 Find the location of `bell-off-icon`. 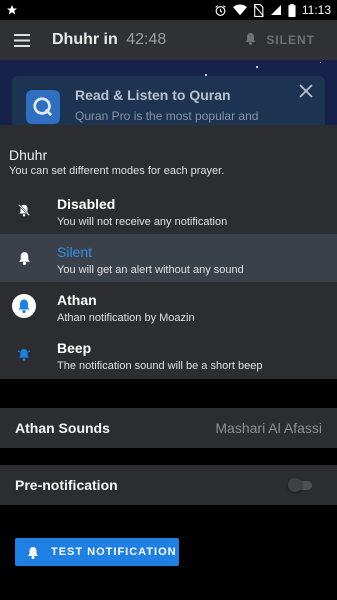

bell-off-icon is located at coordinates (24, 210).